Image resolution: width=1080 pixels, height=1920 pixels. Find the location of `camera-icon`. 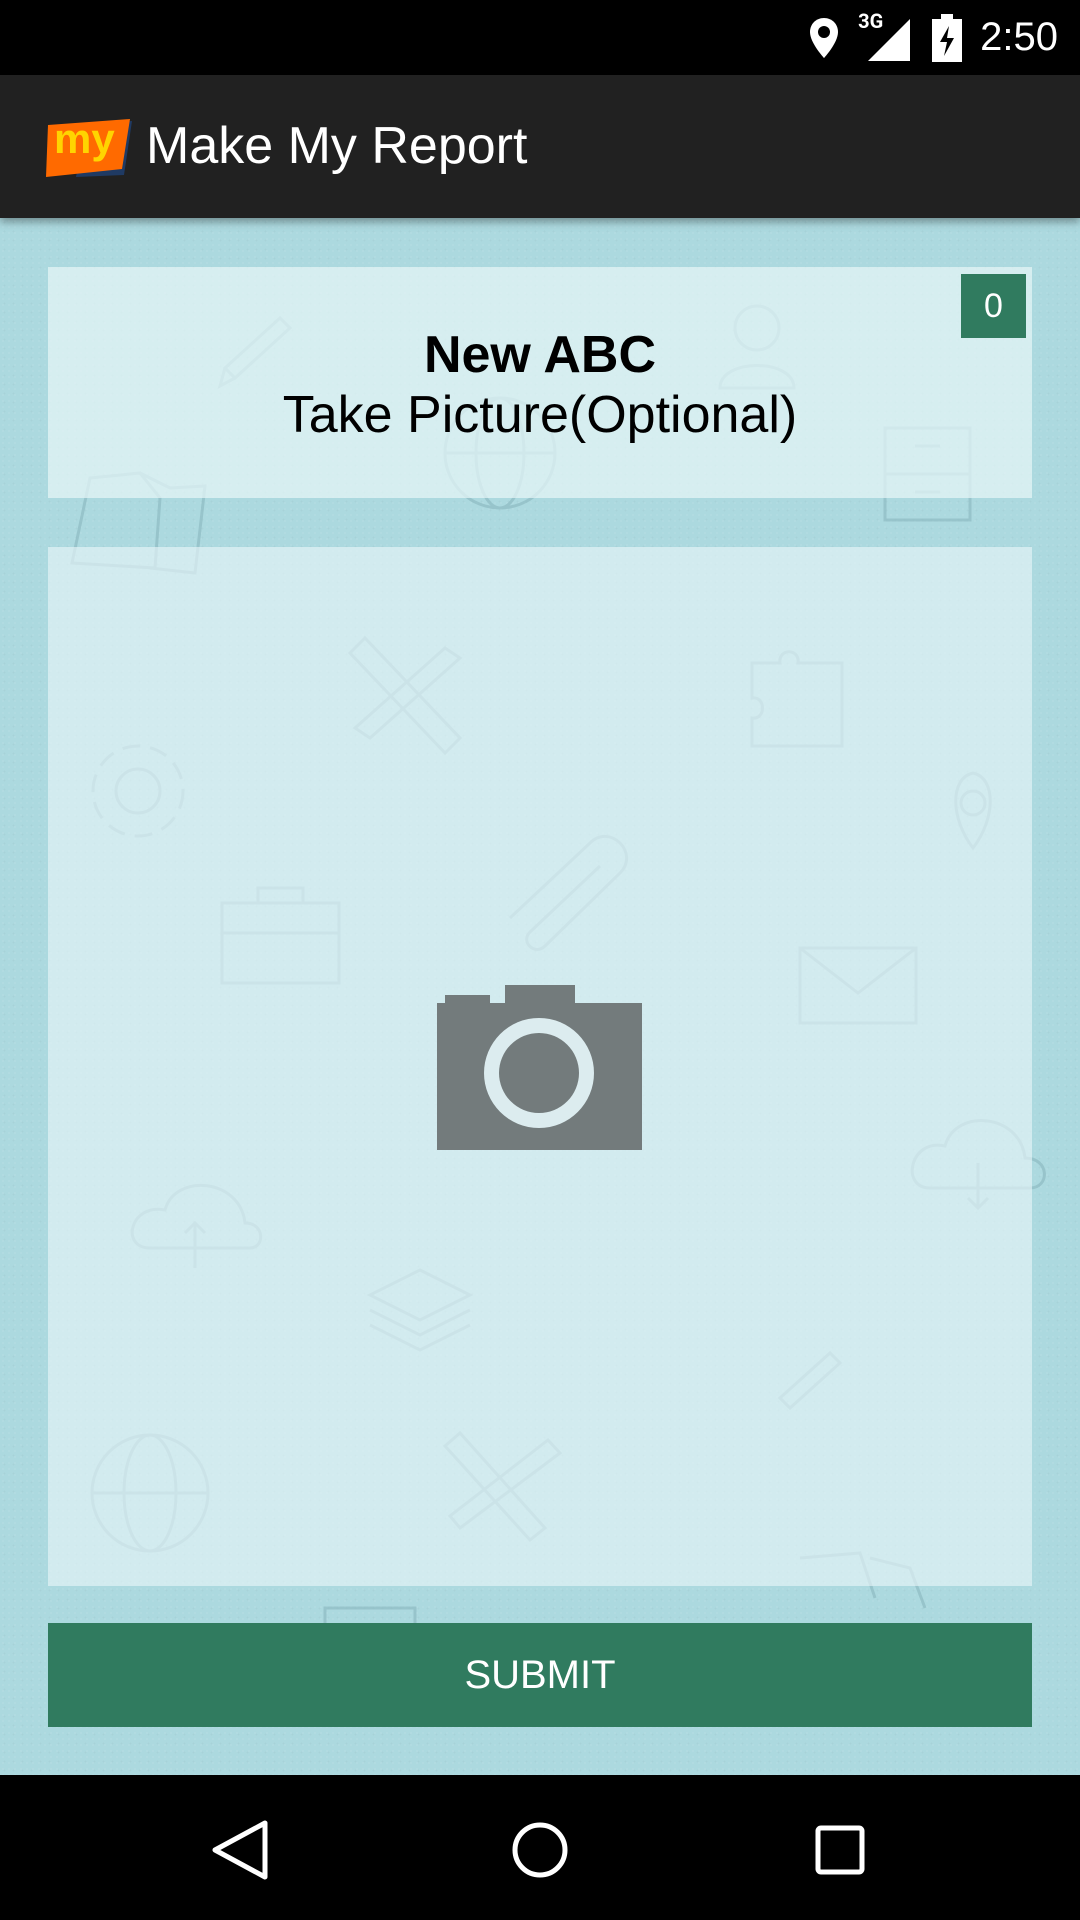

camera-icon is located at coordinates (539, 1067).